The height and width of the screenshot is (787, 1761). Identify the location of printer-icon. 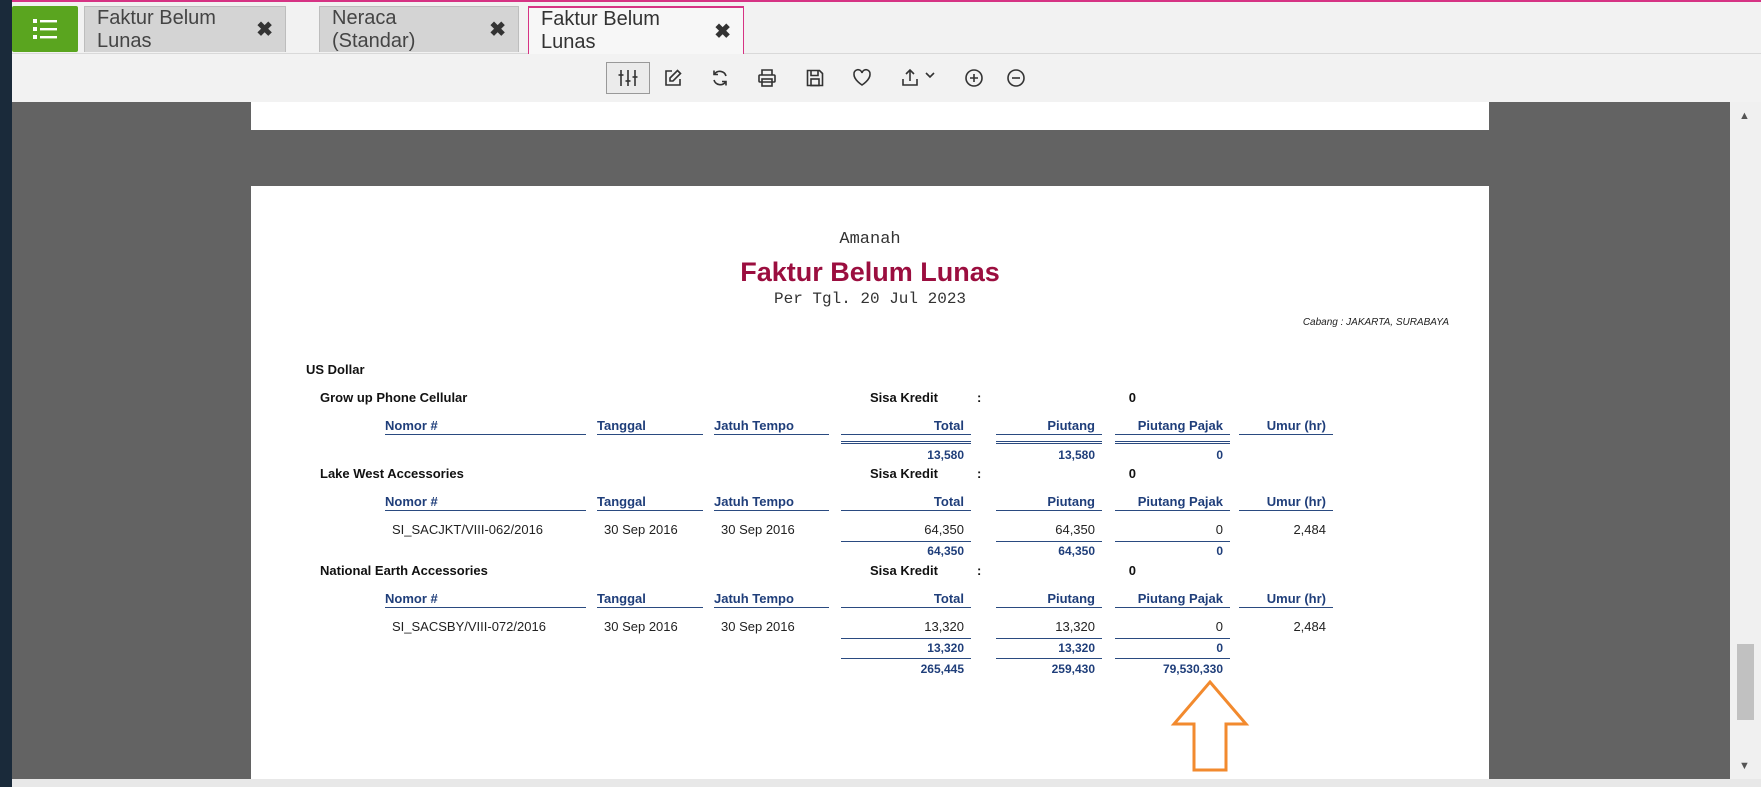
(767, 78).